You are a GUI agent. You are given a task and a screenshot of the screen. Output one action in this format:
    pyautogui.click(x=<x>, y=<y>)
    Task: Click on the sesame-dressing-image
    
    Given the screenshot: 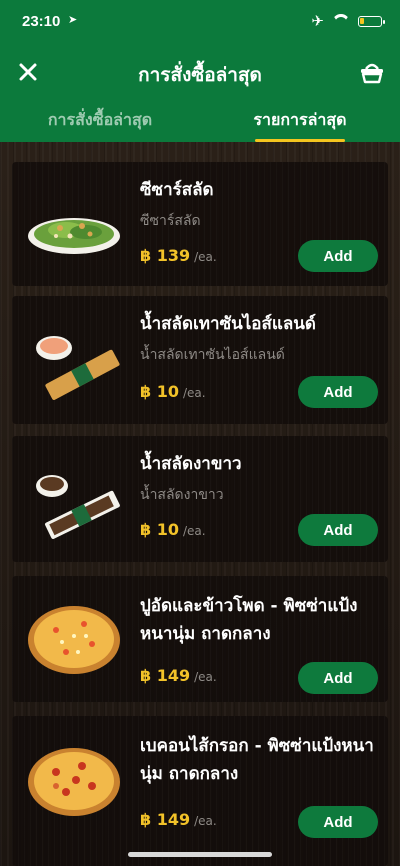 What is the action you would take?
    pyautogui.click(x=78, y=507)
    